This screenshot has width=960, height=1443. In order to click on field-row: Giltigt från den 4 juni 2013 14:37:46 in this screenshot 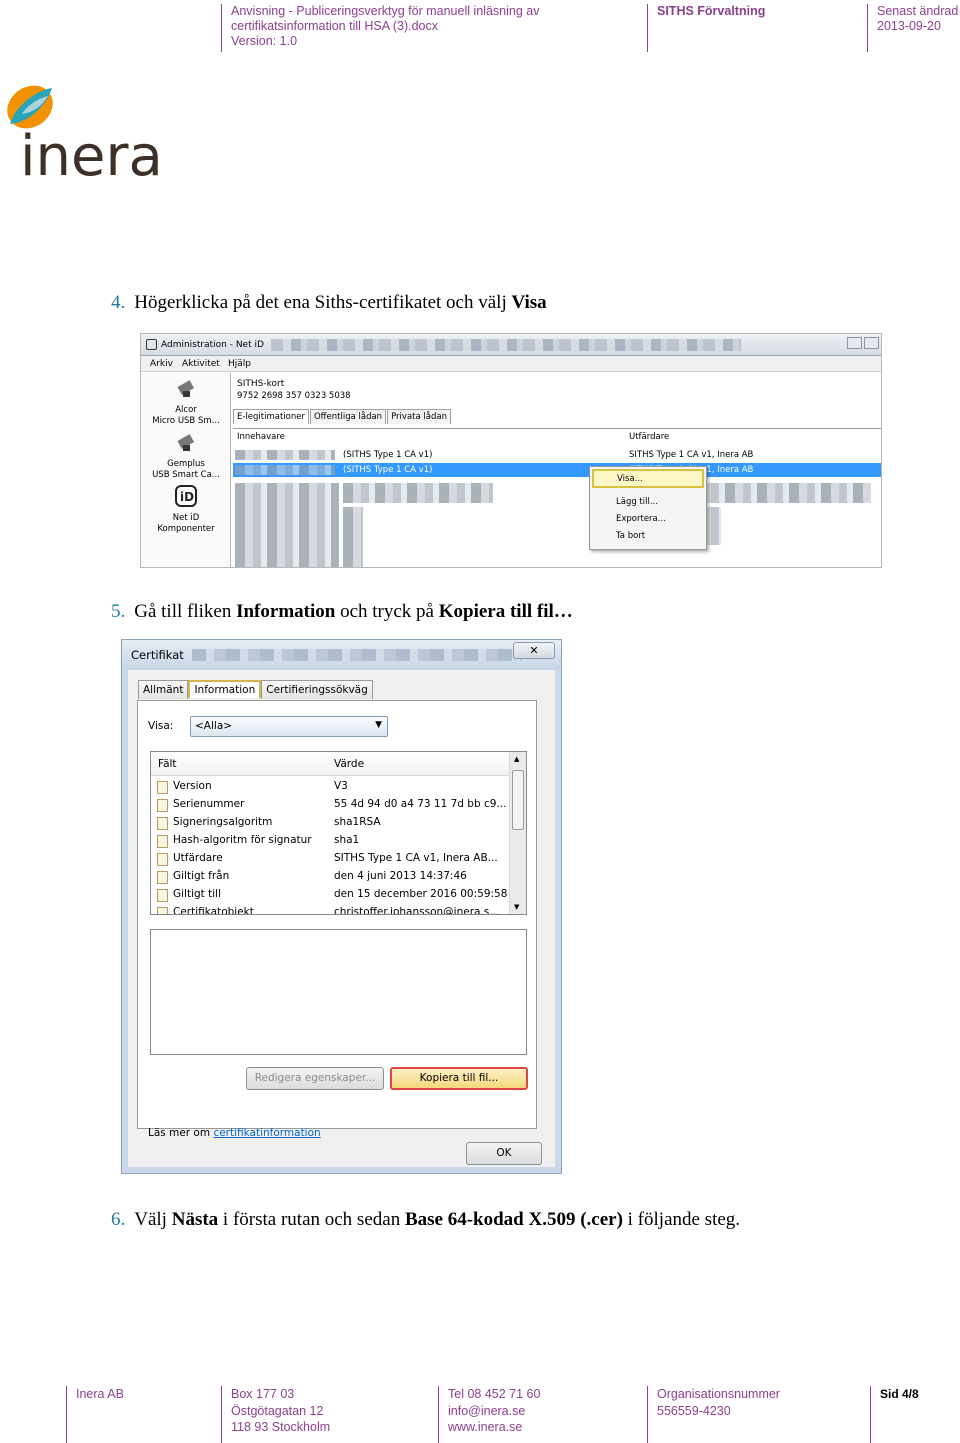, I will do `click(331, 877)`.